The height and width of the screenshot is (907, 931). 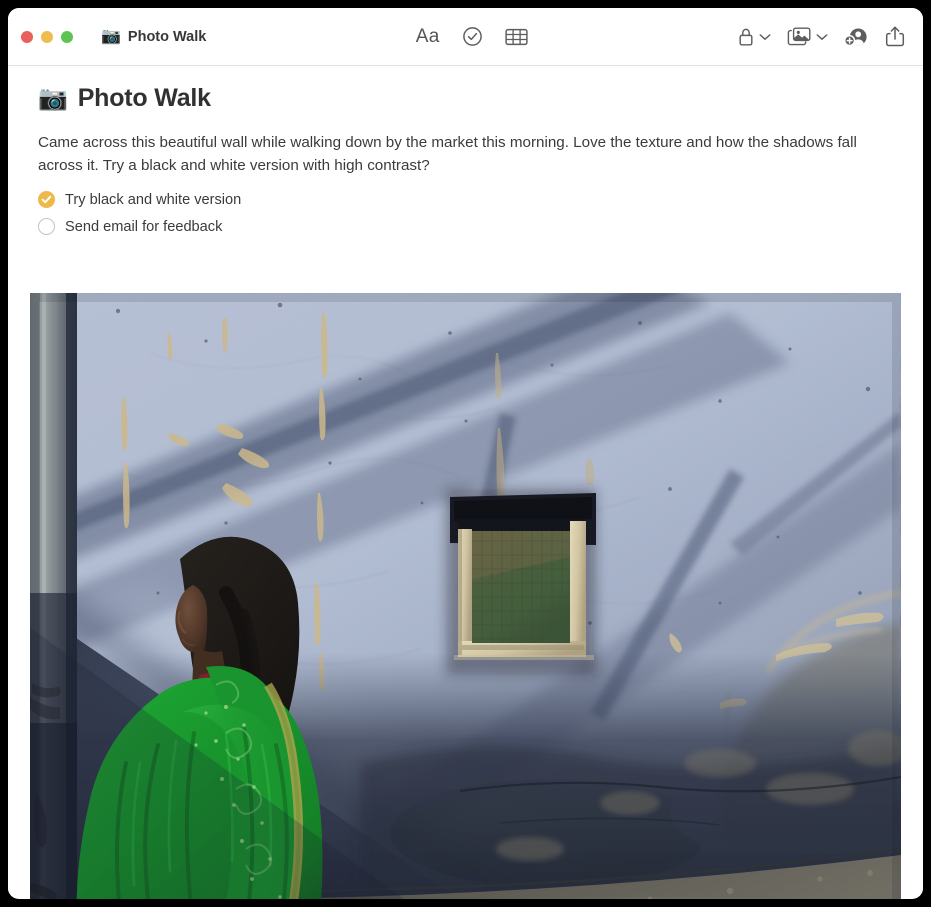 I want to click on checkmark-circle-icon, so click(x=472, y=36).